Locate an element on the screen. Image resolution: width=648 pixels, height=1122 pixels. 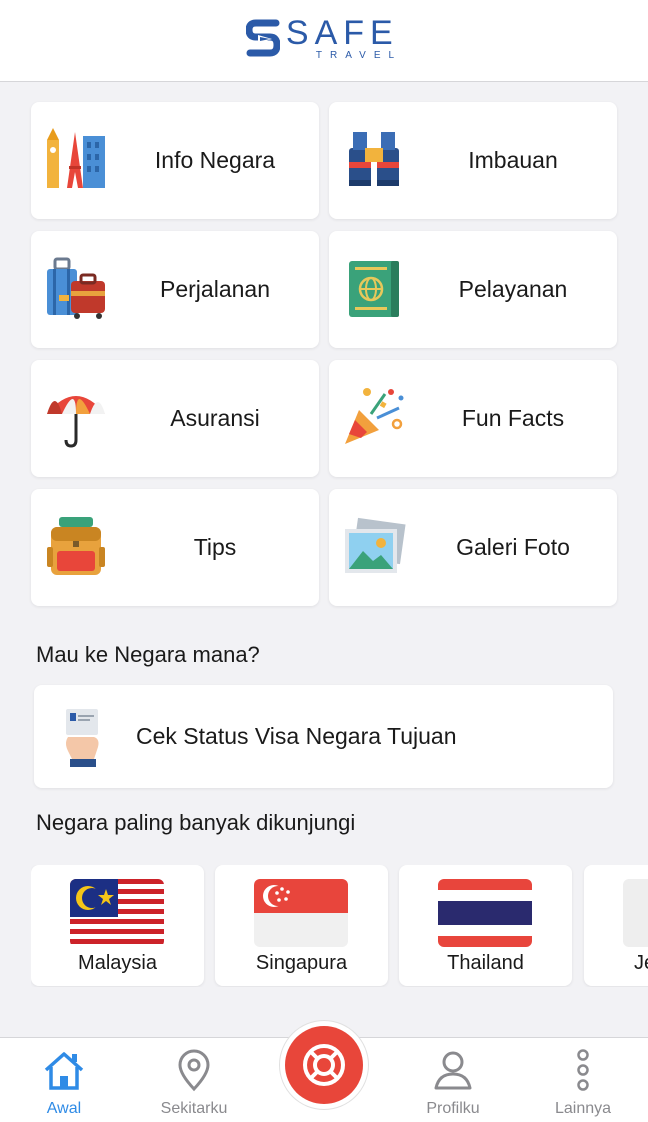
menu-tile-fun-facts: Fun Facts is located at coordinates (473, 418).